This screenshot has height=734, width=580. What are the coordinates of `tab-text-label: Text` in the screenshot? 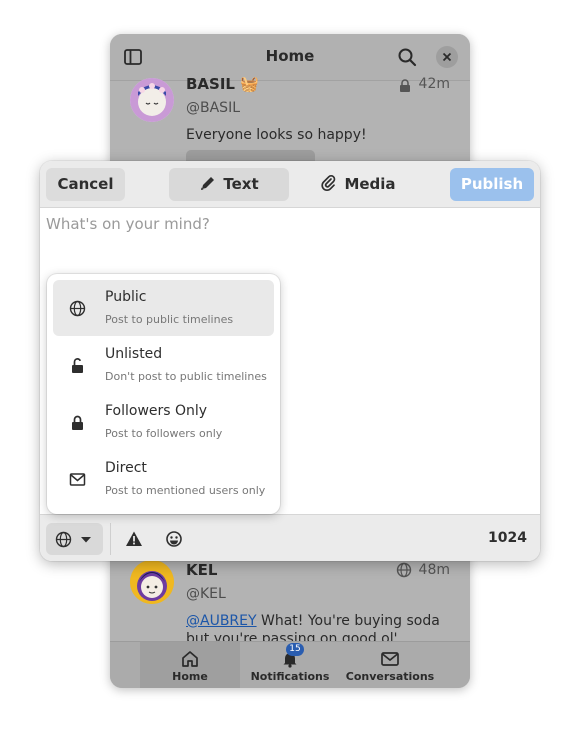 It's located at (241, 184).